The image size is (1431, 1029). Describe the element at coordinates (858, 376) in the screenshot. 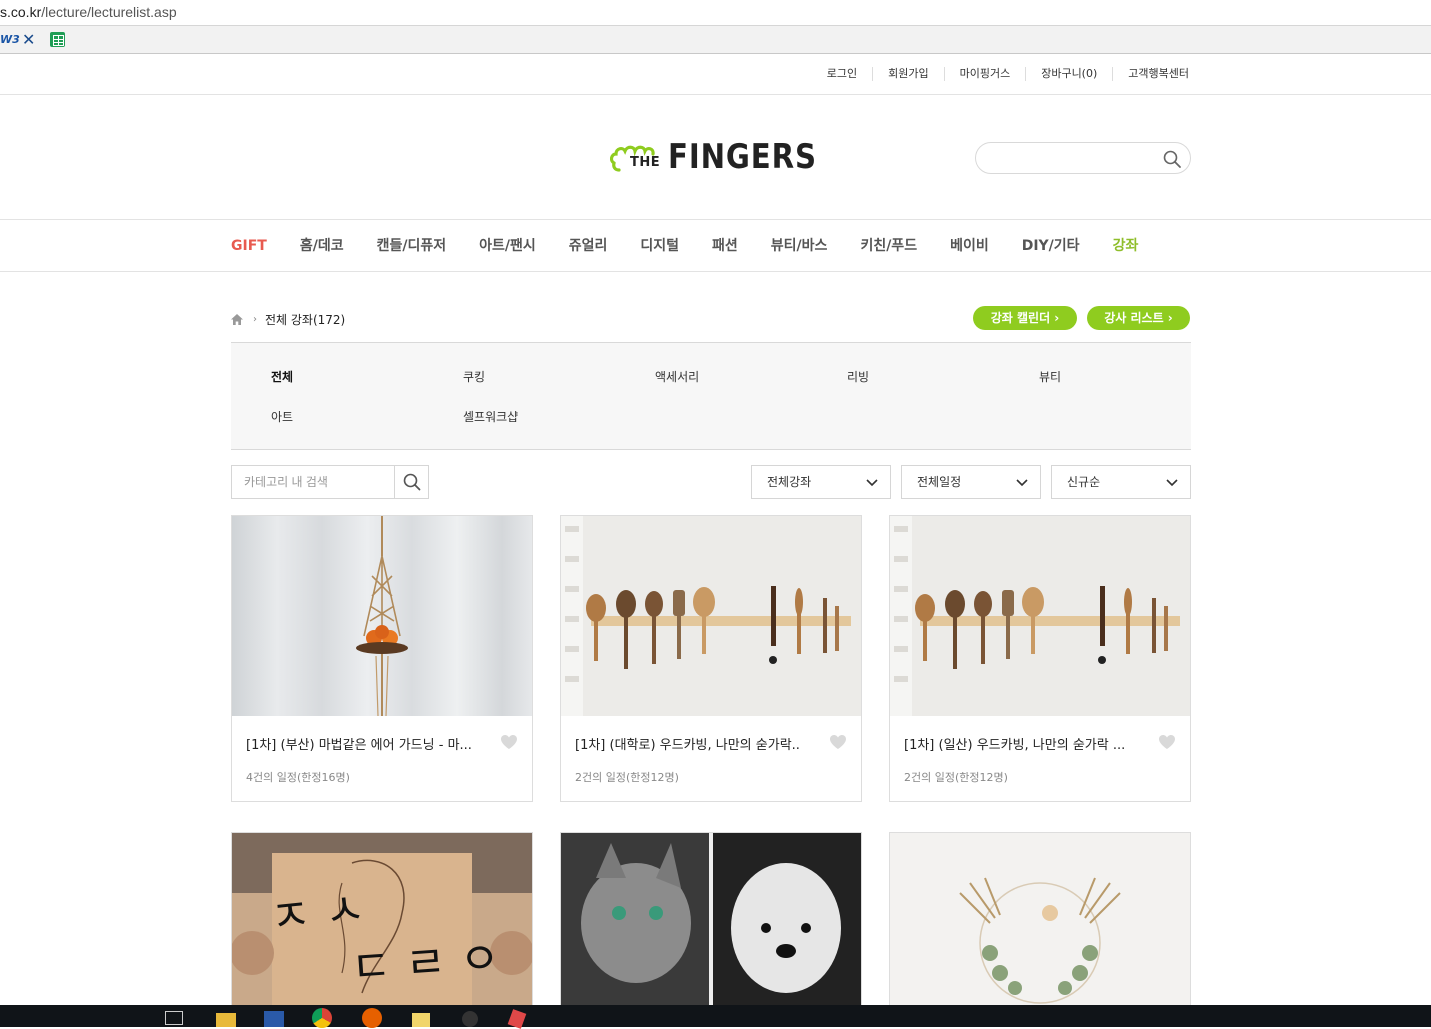

I see `category-living: 리빙` at that location.